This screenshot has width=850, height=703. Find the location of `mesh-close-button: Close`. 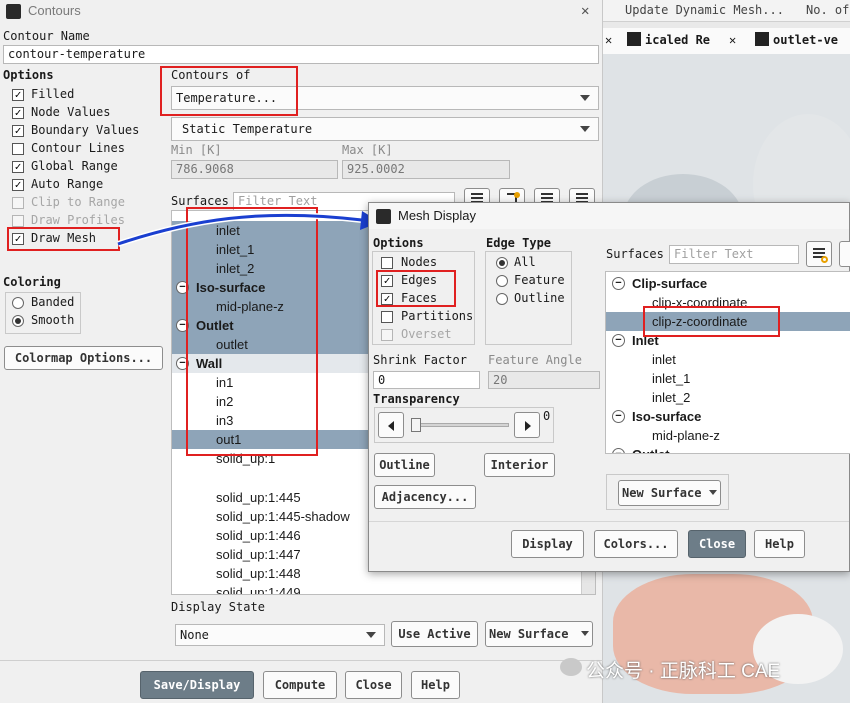

mesh-close-button: Close is located at coordinates (717, 544).